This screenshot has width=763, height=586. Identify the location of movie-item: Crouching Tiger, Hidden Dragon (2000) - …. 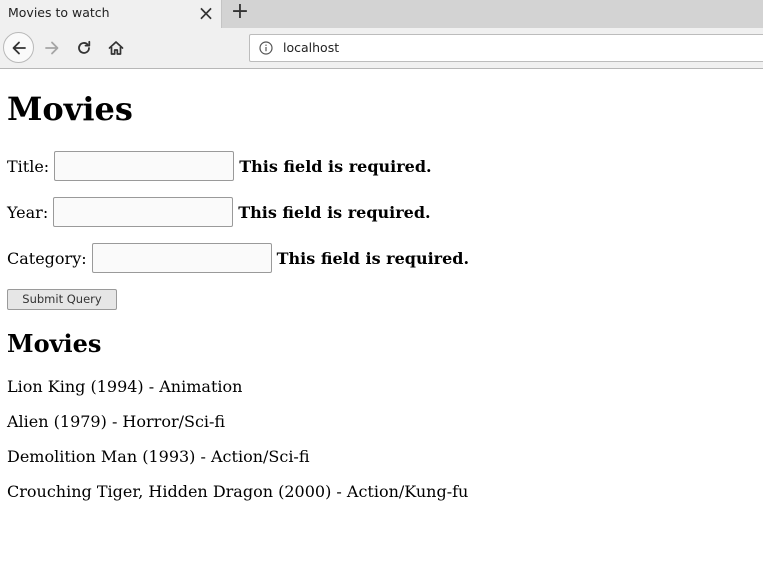
(238, 491).